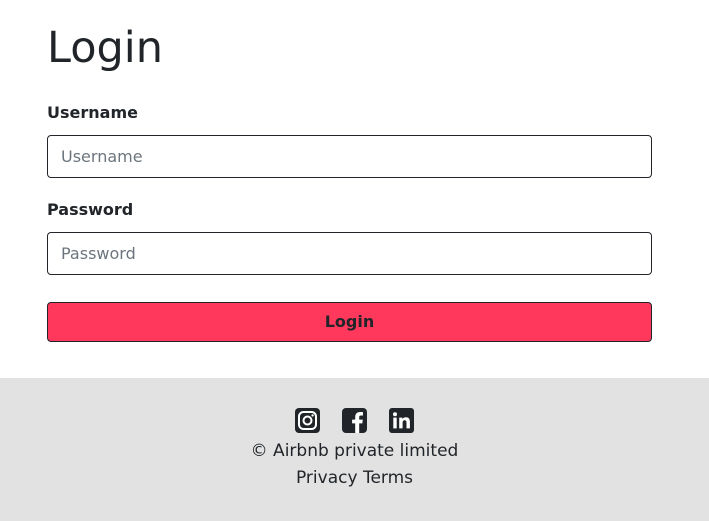  Describe the element at coordinates (349, 156) in the screenshot. I see `username-input` at that location.